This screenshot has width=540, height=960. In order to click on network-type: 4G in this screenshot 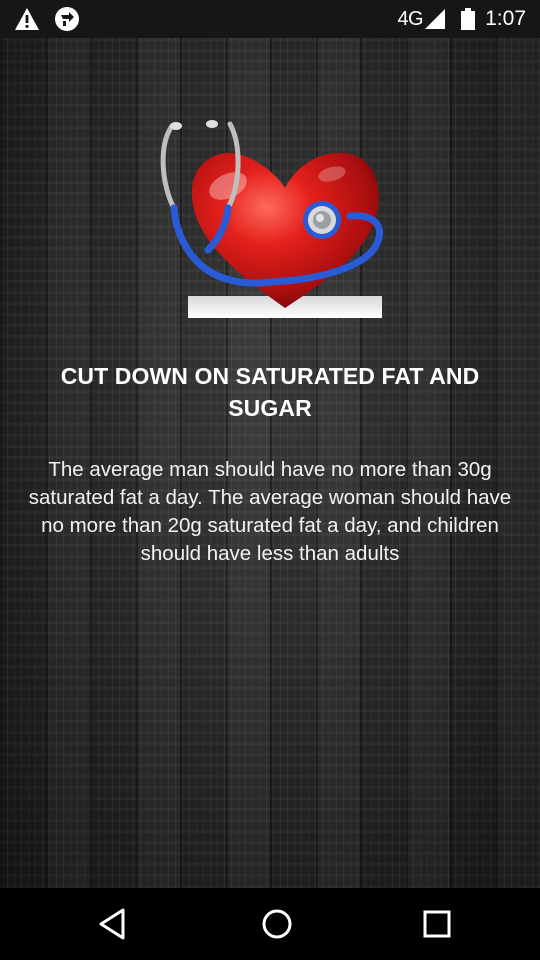, I will do `click(410, 18)`.